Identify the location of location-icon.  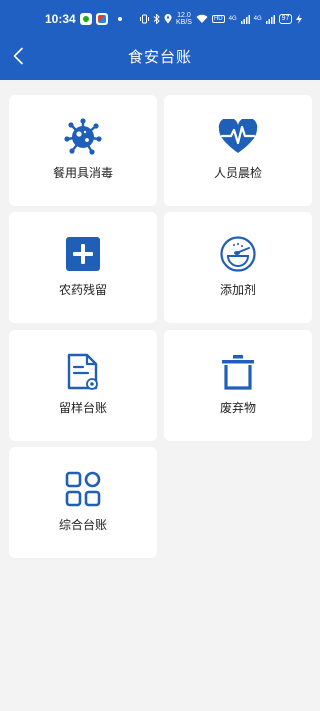
(168, 19).